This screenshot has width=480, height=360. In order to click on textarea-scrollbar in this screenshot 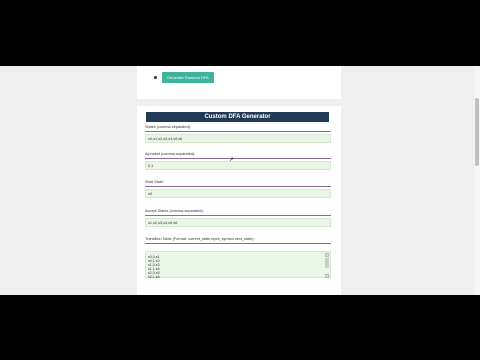, I will do `click(327, 265)`.